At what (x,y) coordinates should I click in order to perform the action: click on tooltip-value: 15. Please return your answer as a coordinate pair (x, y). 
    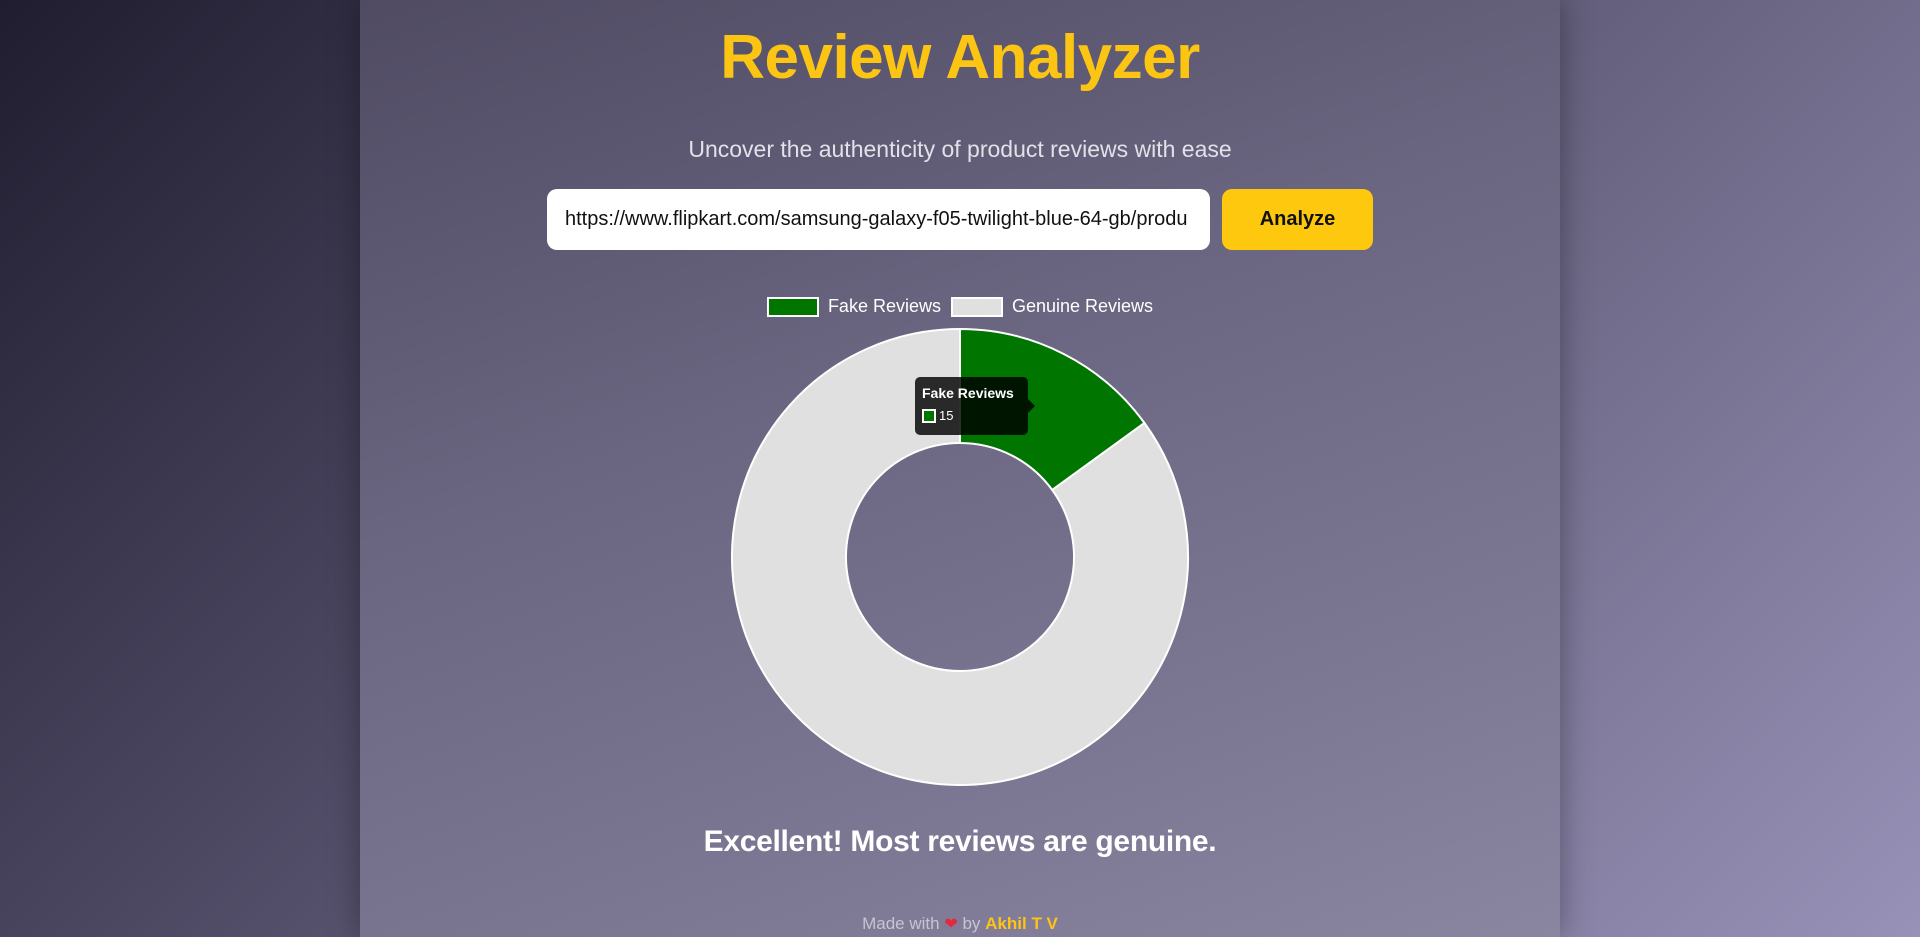
    Looking at the image, I should click on (946, 415).